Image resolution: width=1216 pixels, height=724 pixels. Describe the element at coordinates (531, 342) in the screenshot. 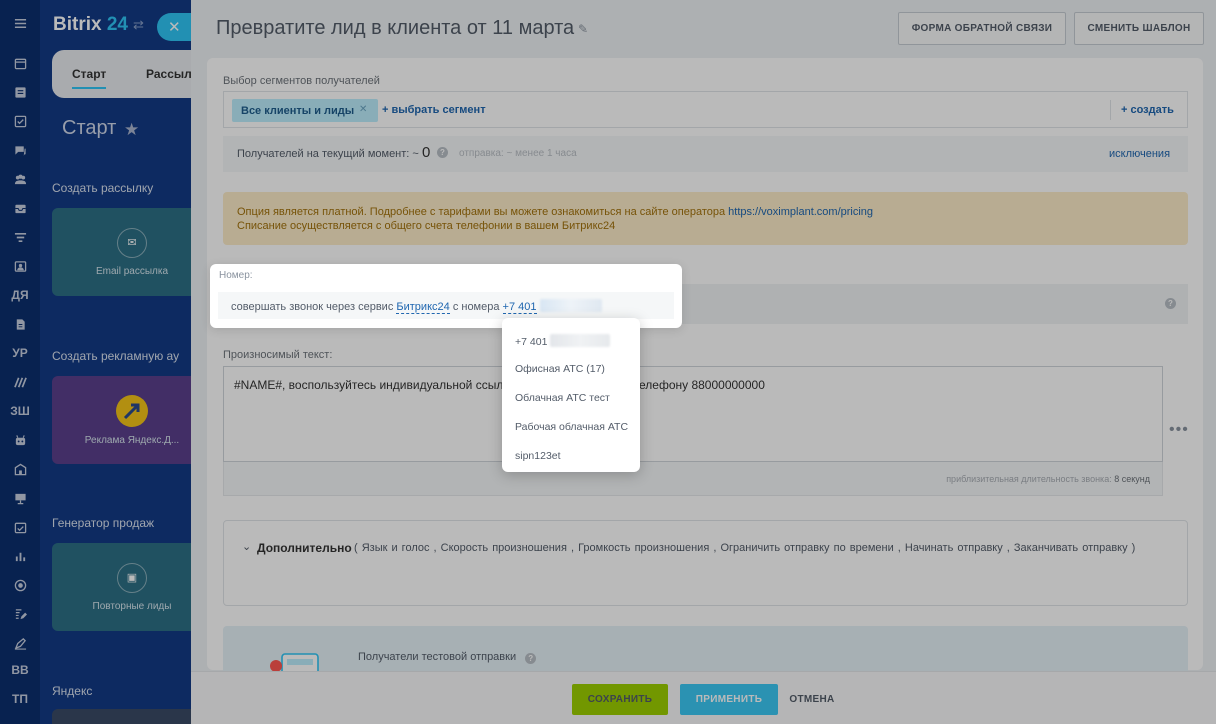

I see `dropdown-item-phone-label: +7 401` at that location.